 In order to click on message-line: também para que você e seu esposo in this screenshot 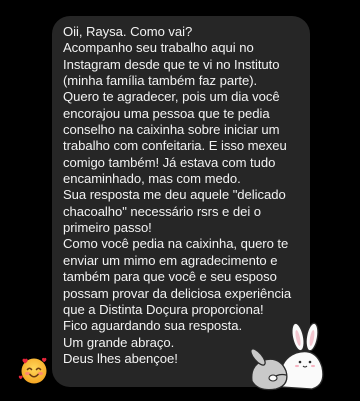, I will do `click(170, 277)`.